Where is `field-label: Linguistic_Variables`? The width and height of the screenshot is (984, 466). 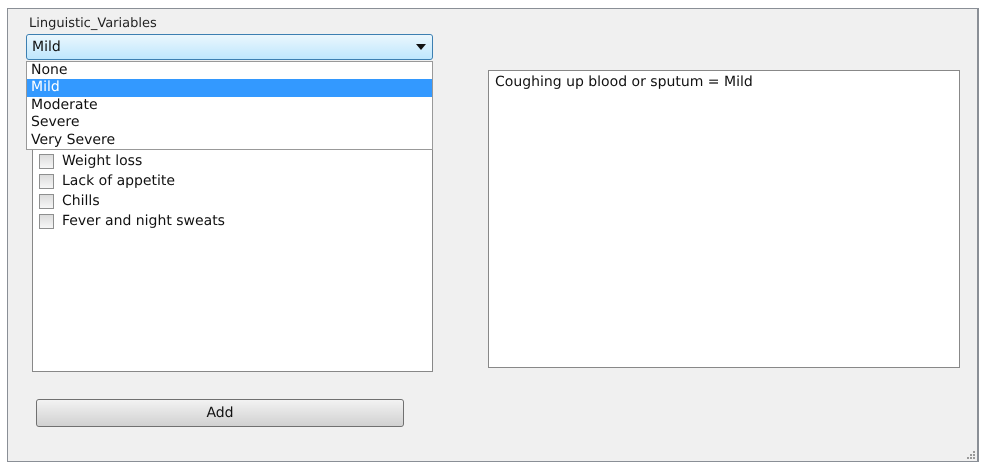 field-label: Linguistic_Variables is located at coordinates (93, 24).